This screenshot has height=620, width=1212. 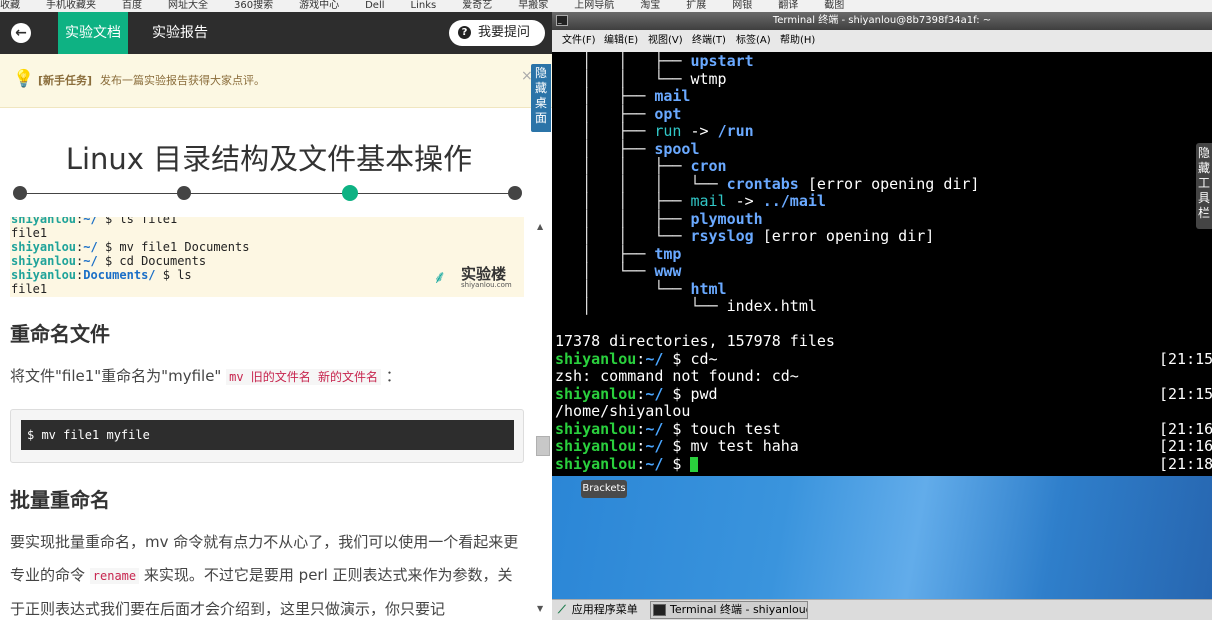 What do you see at coordinates (540, 608) in the screenshot?
I see `scroll-down-arrow: ▼` at bounding box center [540, 608].